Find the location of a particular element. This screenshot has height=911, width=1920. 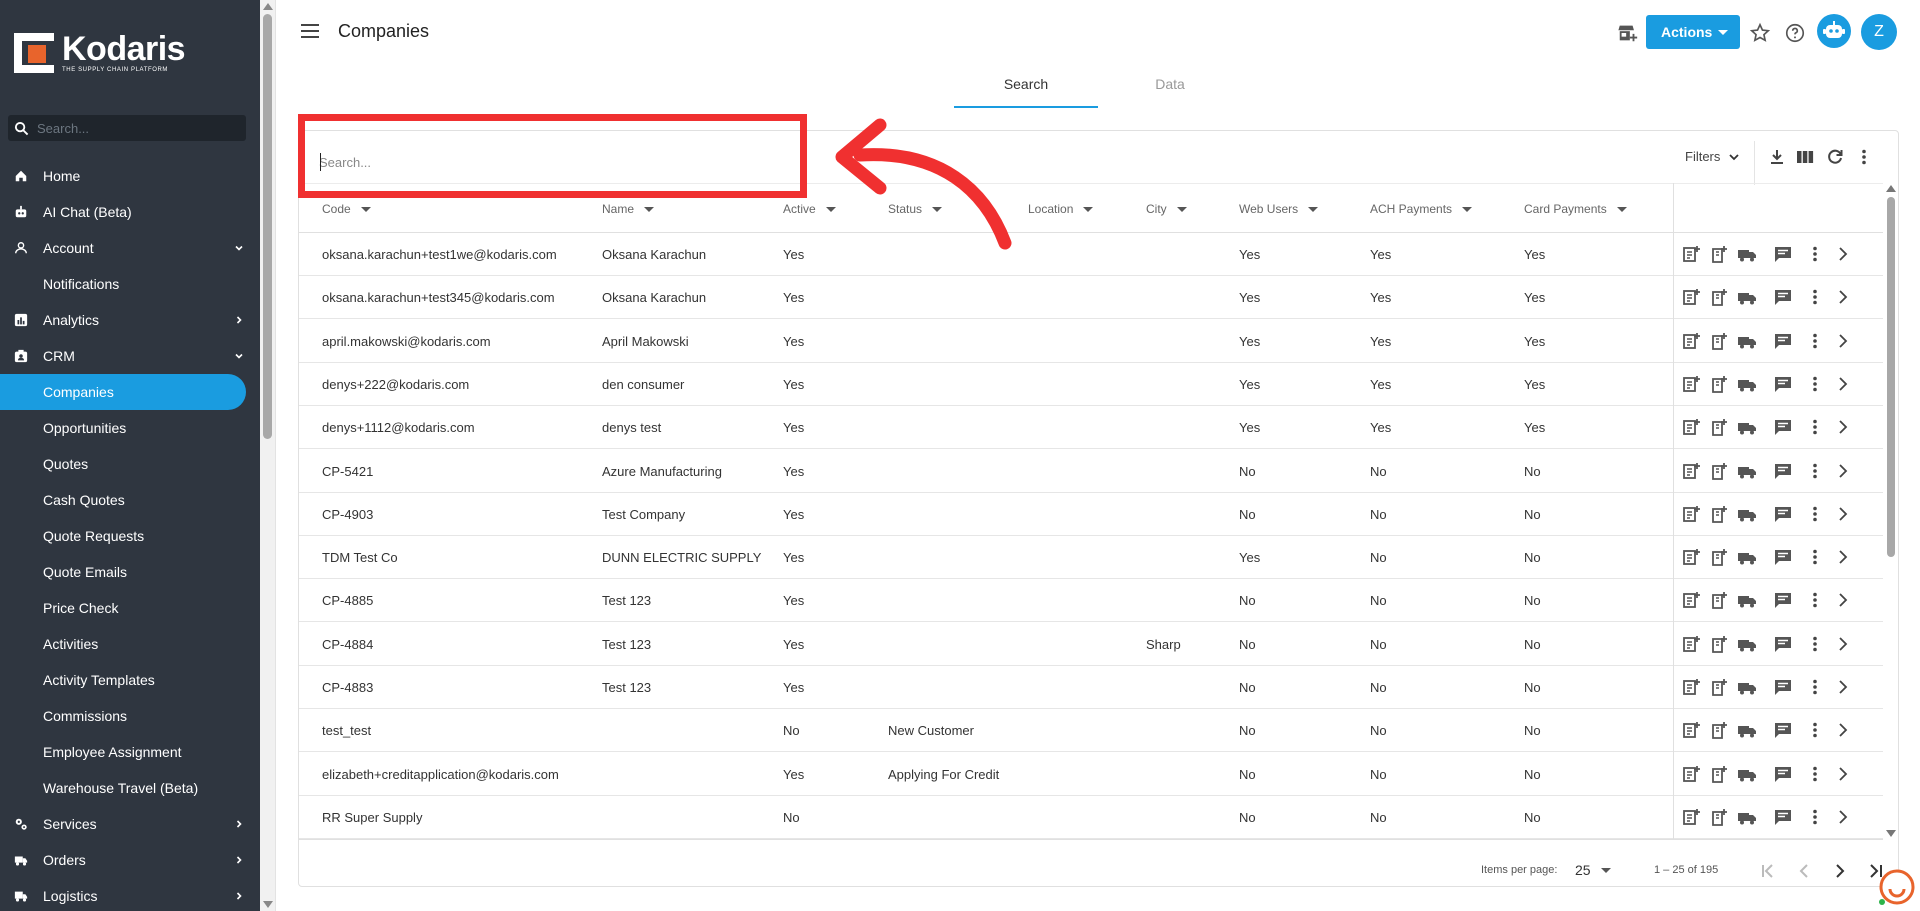

sidebar-item-ai-chat-beta: AI Chat (Beta) is located at coordinates (130, 212).